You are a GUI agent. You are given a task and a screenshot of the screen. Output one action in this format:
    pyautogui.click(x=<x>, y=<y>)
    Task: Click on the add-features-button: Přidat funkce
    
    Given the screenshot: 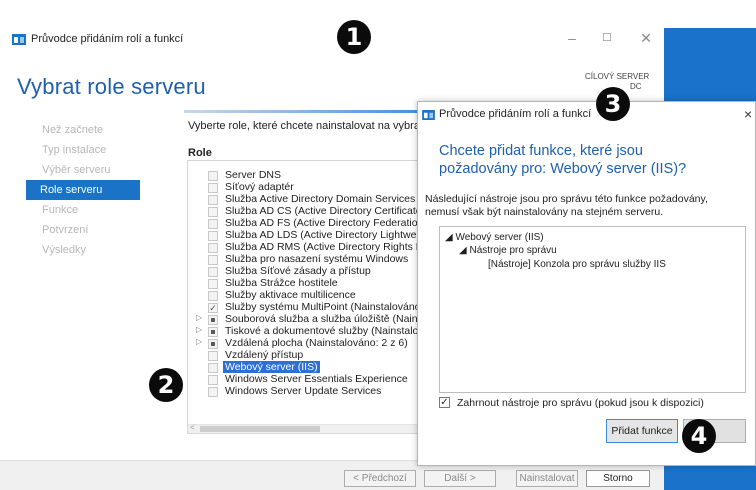 What is the action you would take?
    pyautogui.click(x=642, y=431)
    